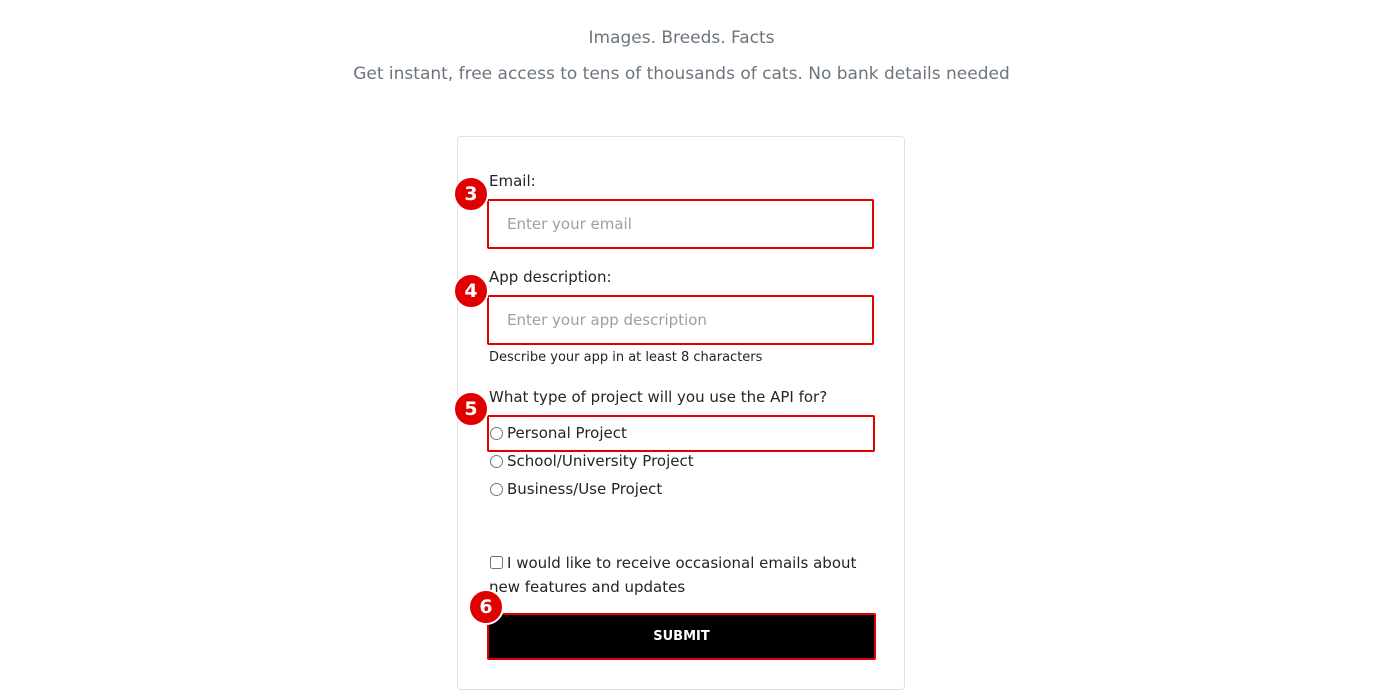  What do you see at coordinates (567, 433) in the screenshot?
I see `personal-project-label: Personal Project` at bounding box center [567, 433].